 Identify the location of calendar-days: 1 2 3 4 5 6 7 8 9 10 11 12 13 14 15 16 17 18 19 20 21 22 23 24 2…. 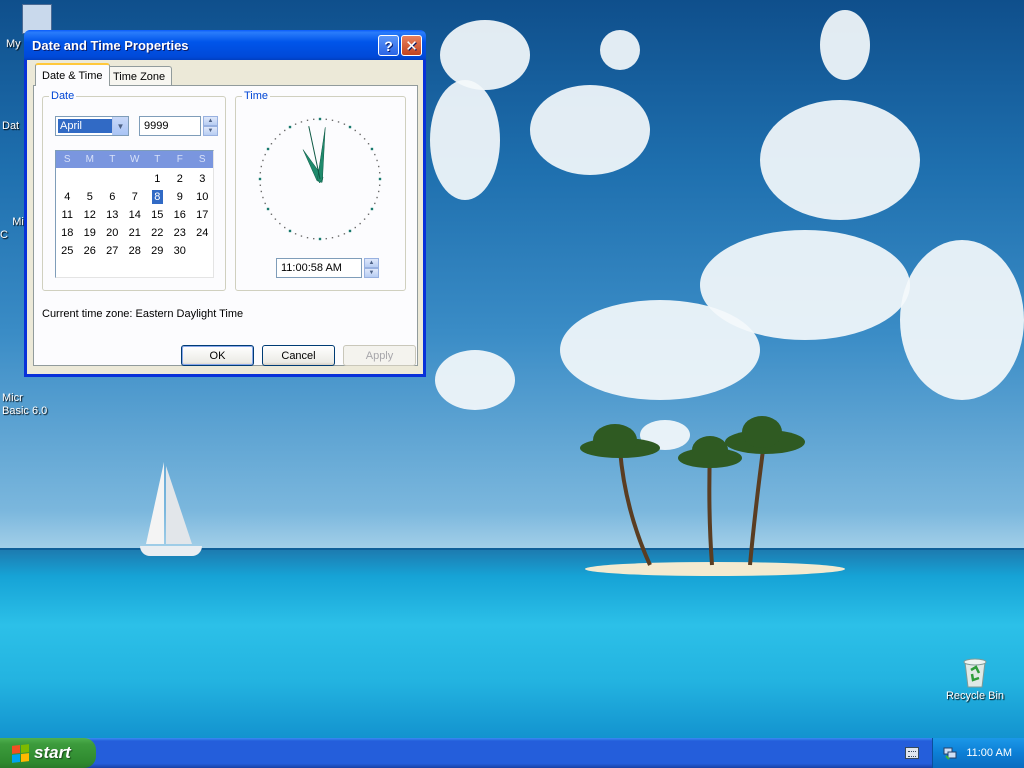
(134, 214).